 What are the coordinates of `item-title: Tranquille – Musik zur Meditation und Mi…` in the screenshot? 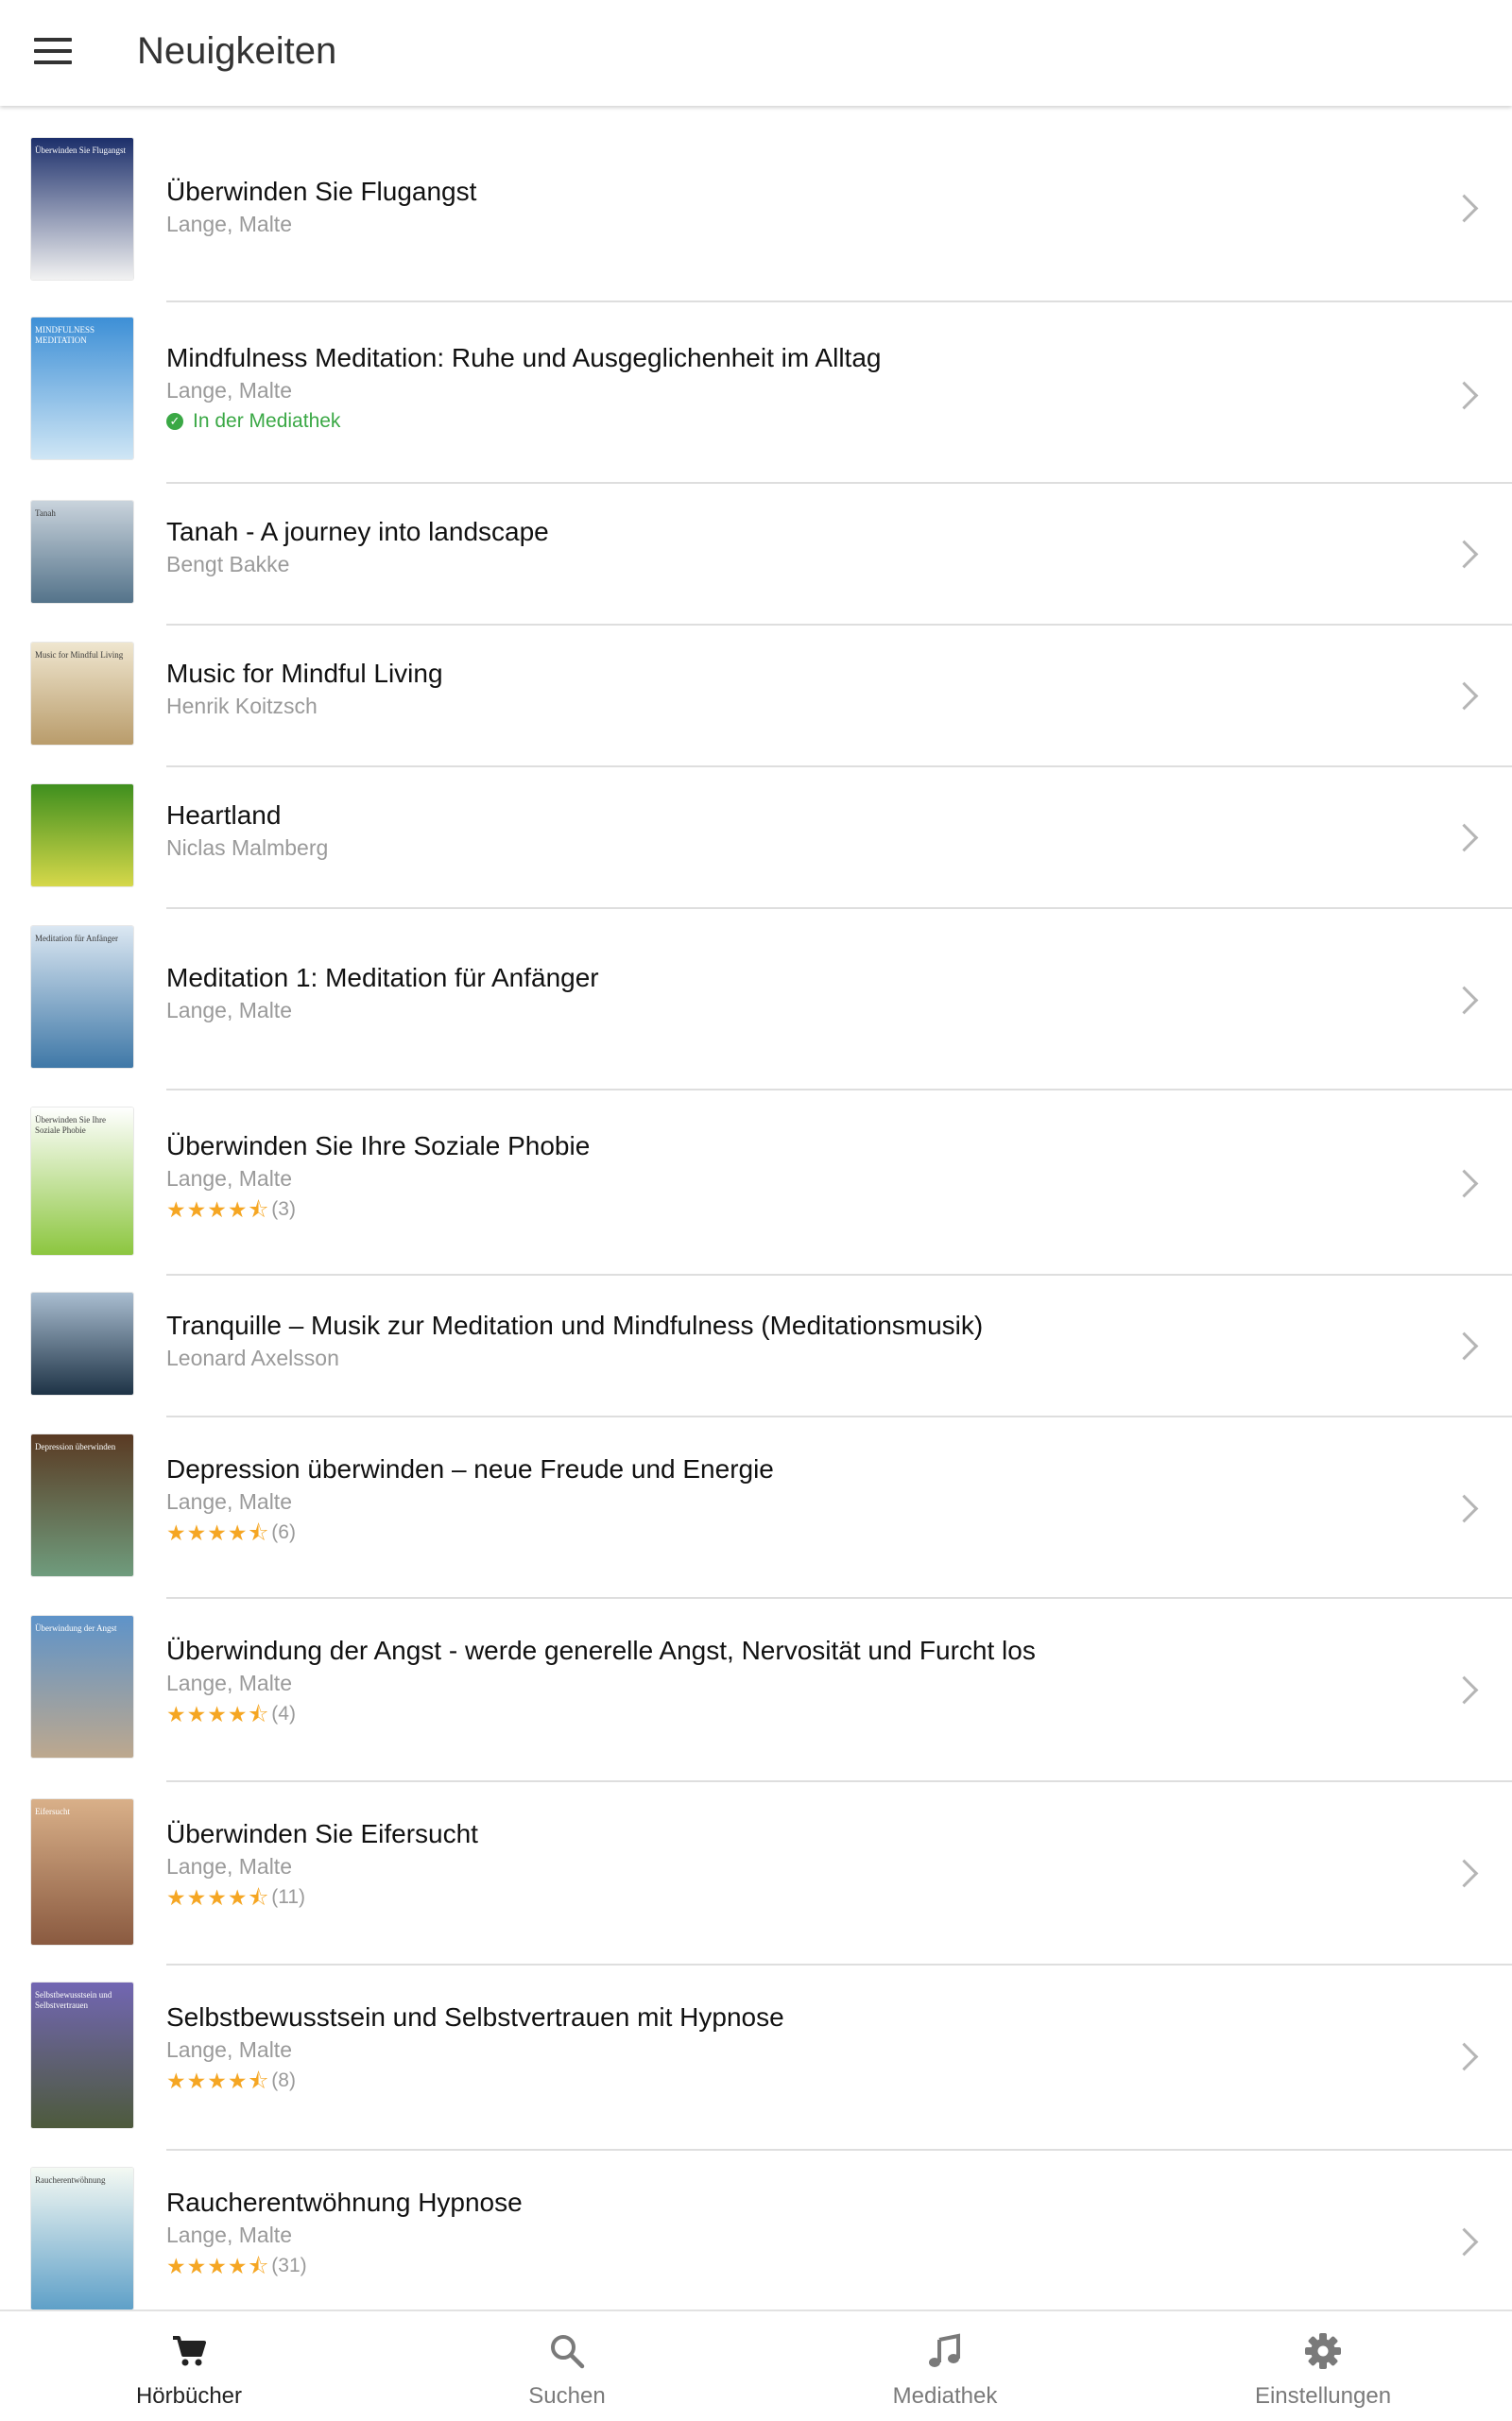 It's located at (575, 1325).